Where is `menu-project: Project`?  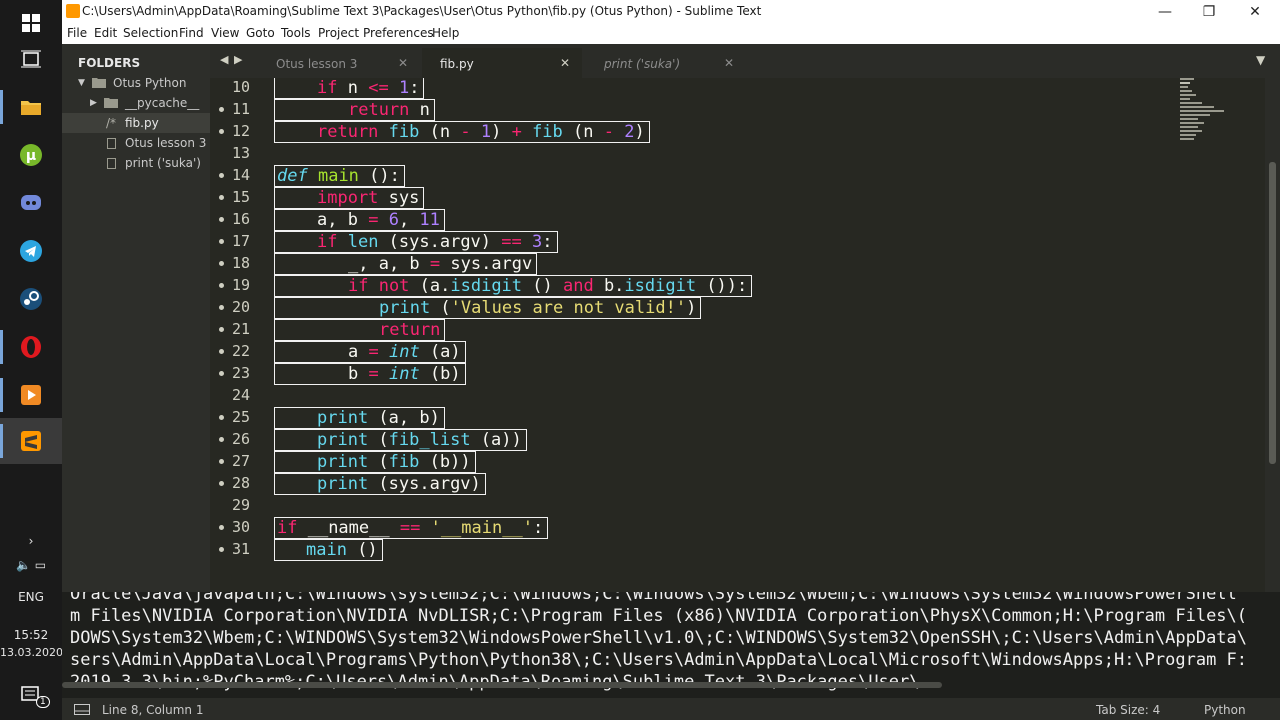
menu-project: Project is located at coordinates (338, 33).